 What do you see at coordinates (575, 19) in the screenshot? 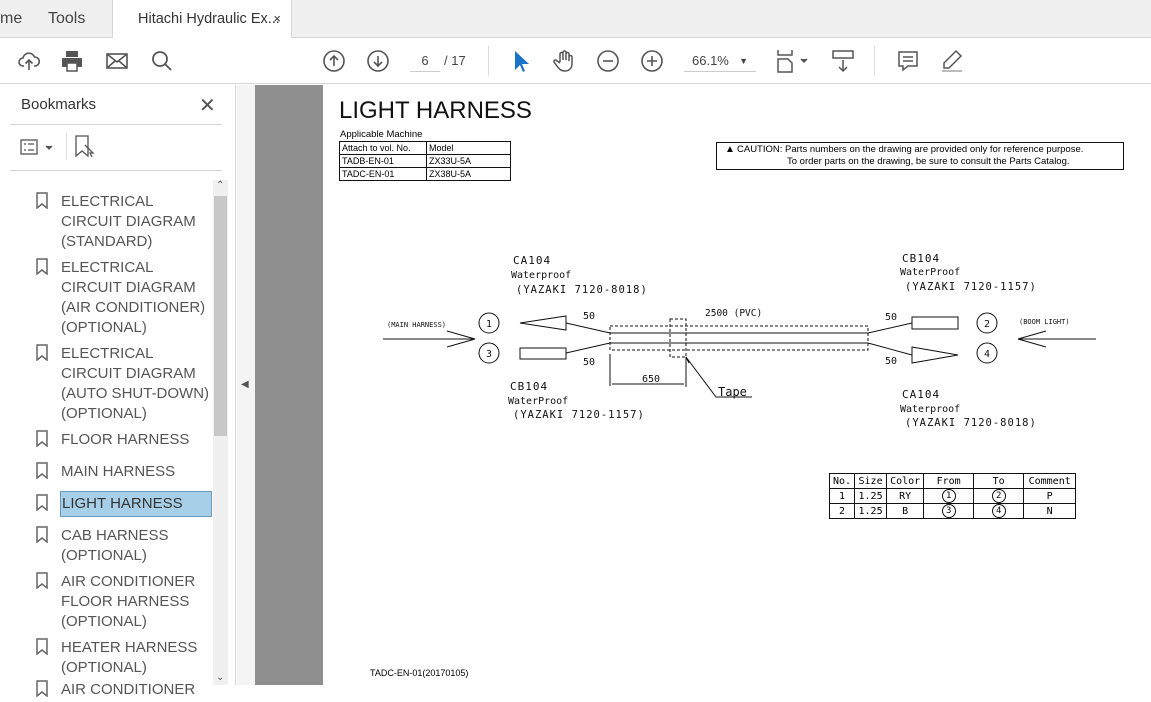
I see `tab-bar: me Tools Hitachi Hydraulic Ex... ×` at bounding box center [575, 19].